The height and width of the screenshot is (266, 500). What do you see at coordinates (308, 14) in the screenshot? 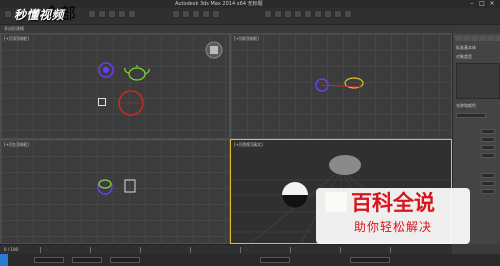
I see `schematic-button` at bounding box center [308, 14].